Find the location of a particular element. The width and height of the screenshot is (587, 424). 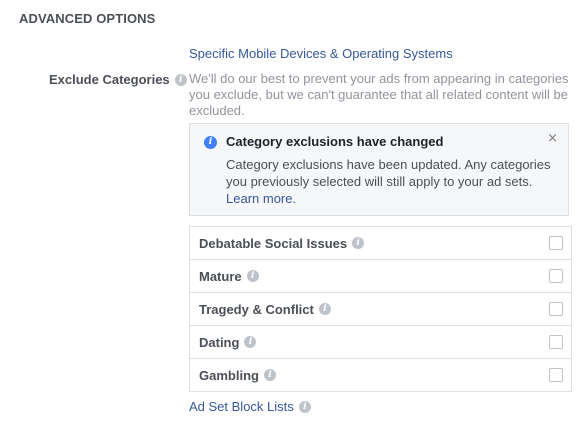

category-checkbox-mature is located at coordinates (556, 276).